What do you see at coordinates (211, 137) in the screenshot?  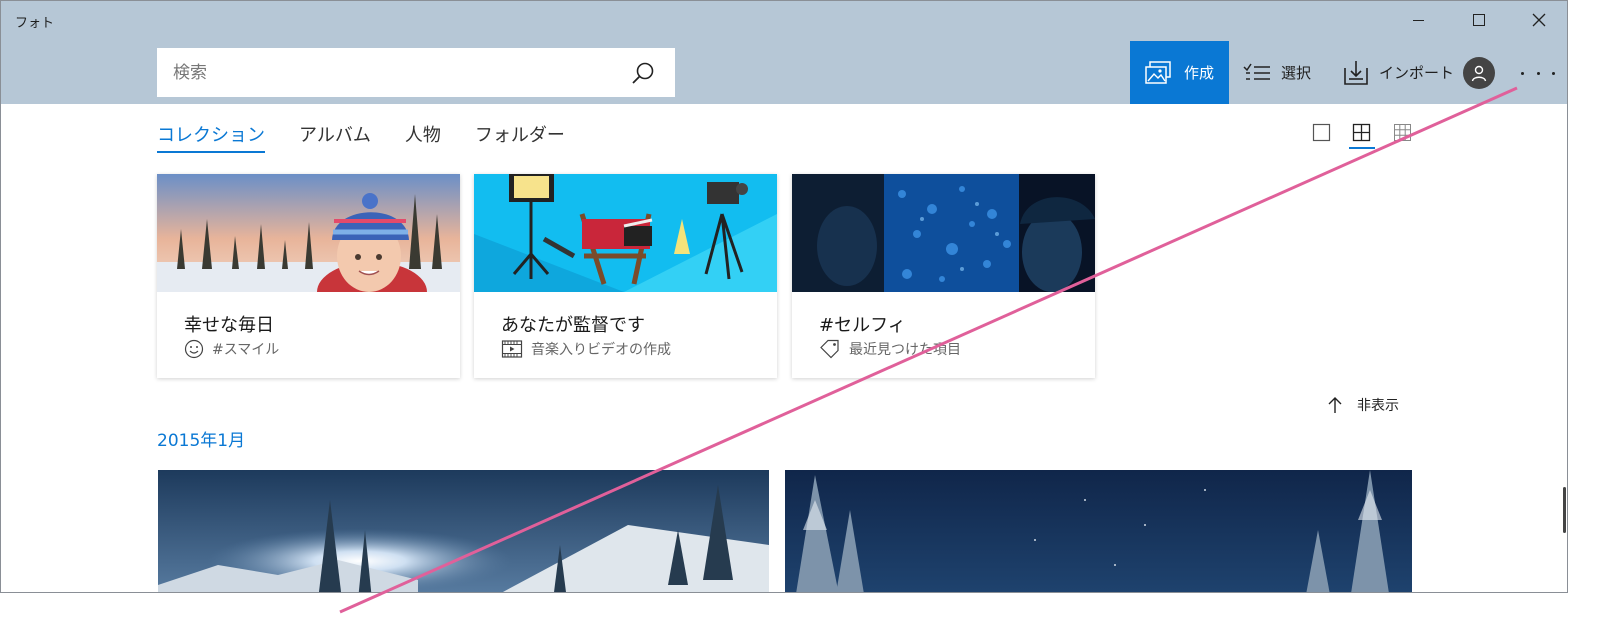 I see `tab-collection: コレクション` at bounding box center [211, 137].